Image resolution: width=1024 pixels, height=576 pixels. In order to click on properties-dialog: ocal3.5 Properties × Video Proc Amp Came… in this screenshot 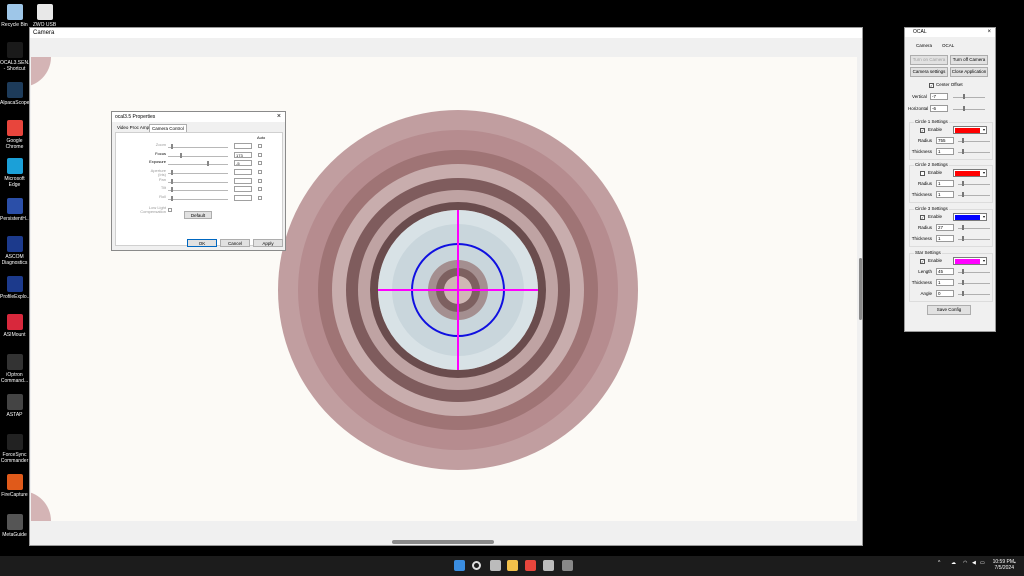, I will do `click(198, 181)`.